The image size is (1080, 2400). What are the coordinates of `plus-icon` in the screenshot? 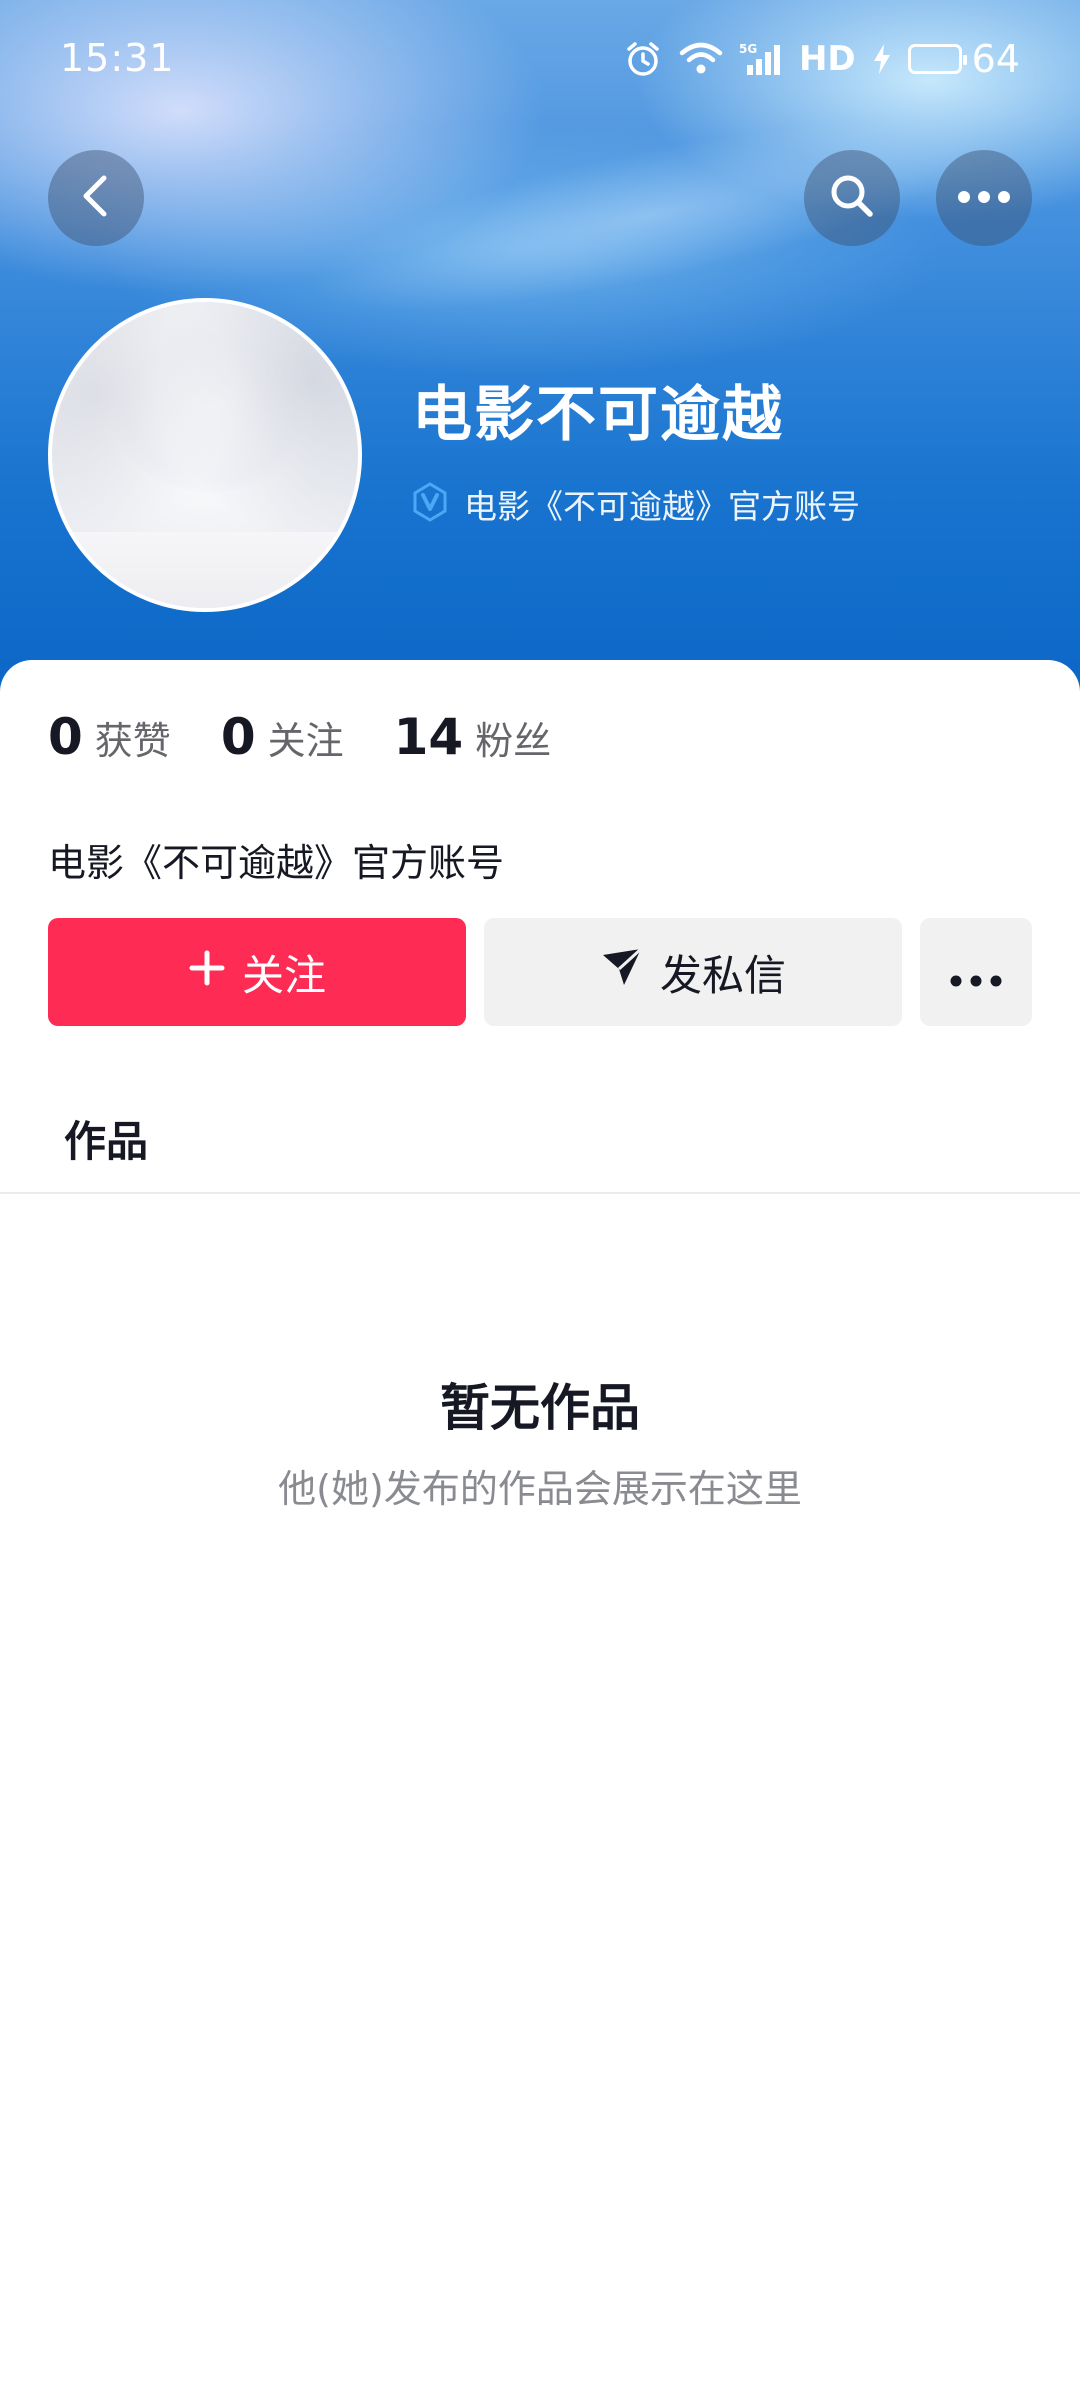 It's located at (207, 972).